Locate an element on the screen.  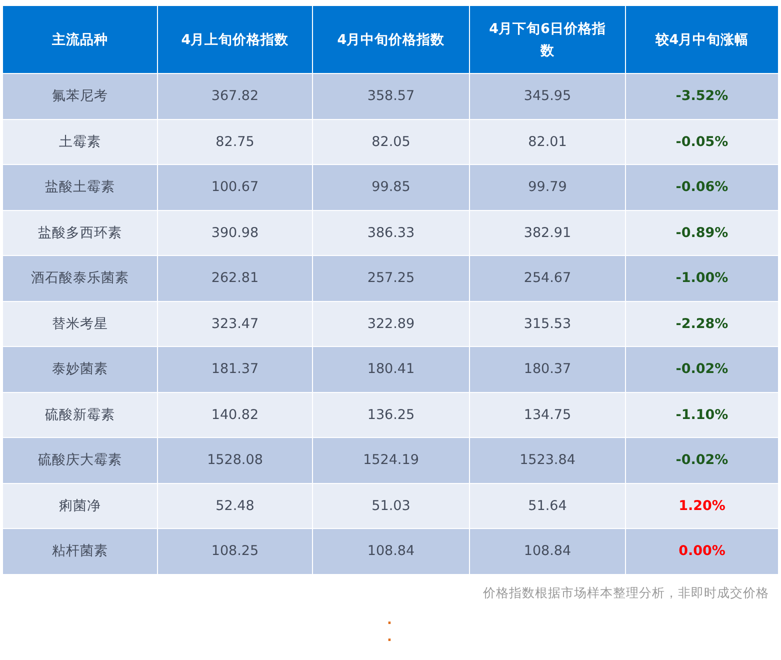
table-cell: -1.10% is located at coordinates (702, 415).